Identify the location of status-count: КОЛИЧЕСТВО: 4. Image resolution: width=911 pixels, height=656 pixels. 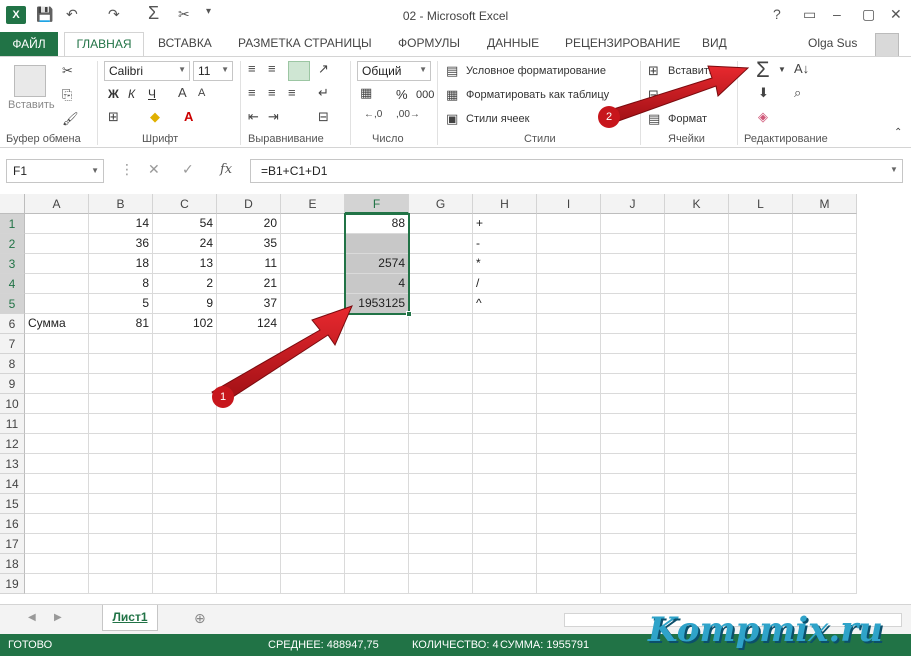
(455, 645).